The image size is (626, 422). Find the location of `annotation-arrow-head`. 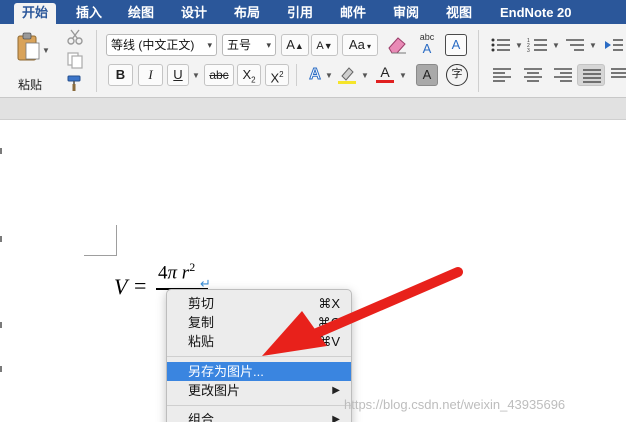

annotation-arrow-head is located at coordinates (294, 333).